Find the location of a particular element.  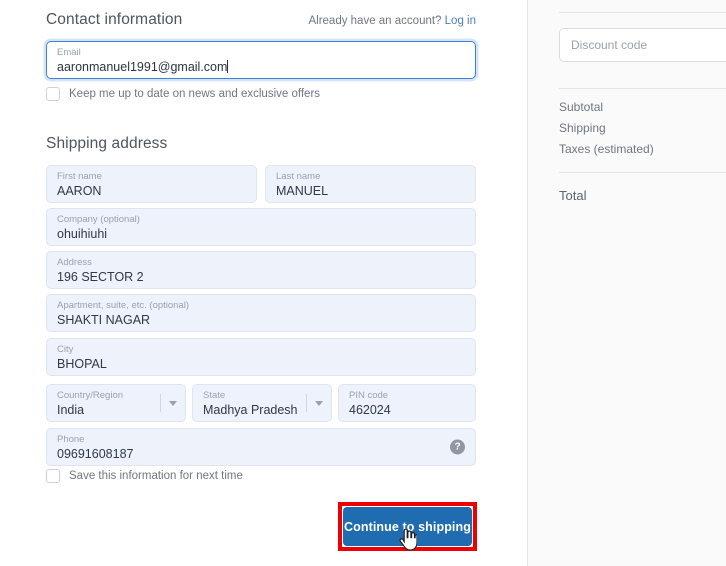

summary-divider-middle is located at coordinates (642, 88).